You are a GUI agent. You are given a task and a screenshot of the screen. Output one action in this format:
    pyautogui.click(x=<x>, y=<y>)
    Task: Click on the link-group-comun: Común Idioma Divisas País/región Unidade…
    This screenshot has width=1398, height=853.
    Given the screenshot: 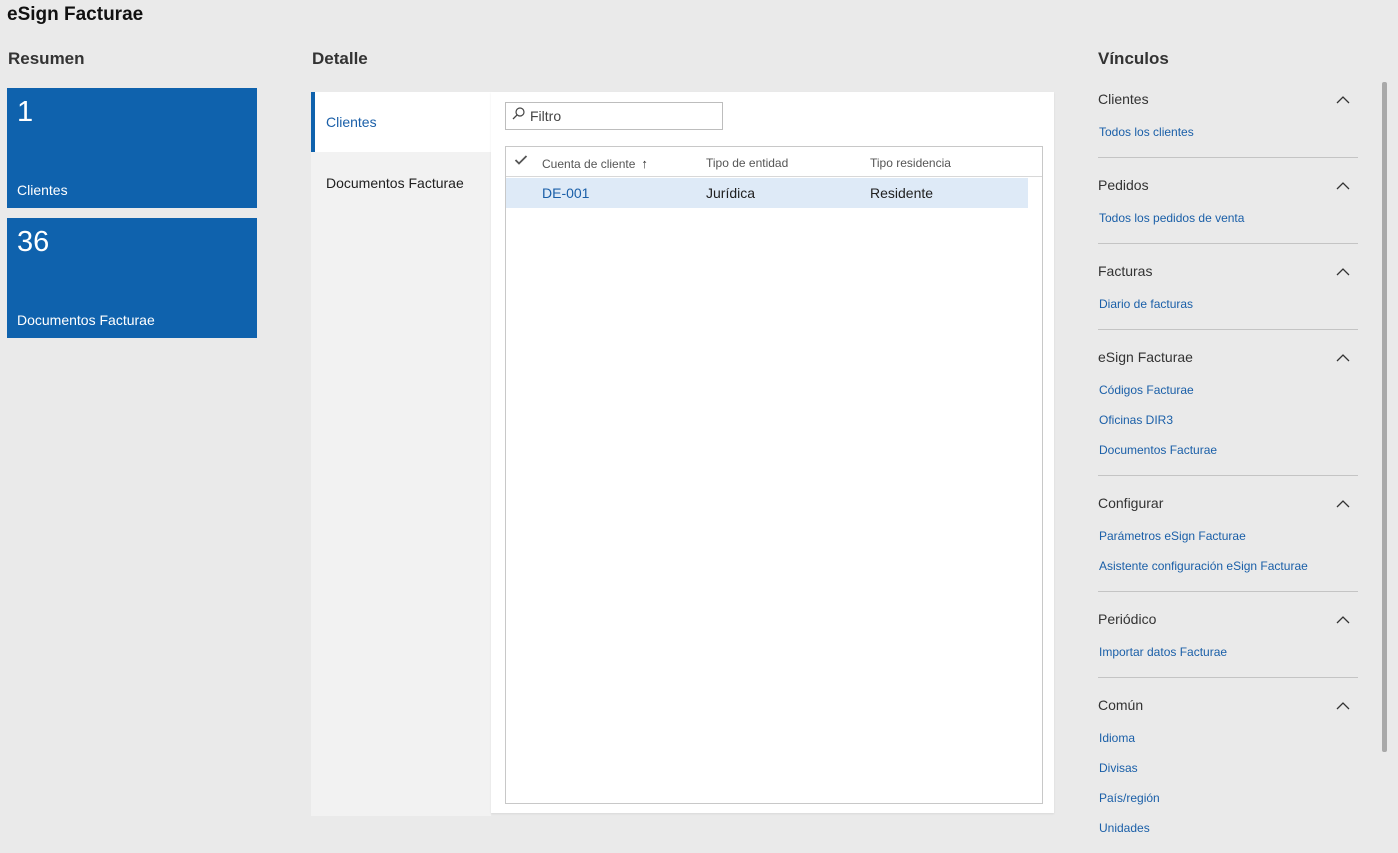 What is the action you would take?
    pyautogui.click(x=1228, y=769)
    